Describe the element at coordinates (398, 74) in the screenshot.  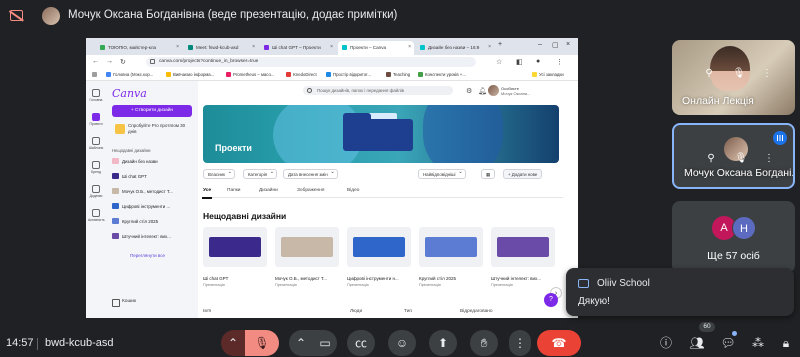
I see `bookmark-item: Teaching` at that location.